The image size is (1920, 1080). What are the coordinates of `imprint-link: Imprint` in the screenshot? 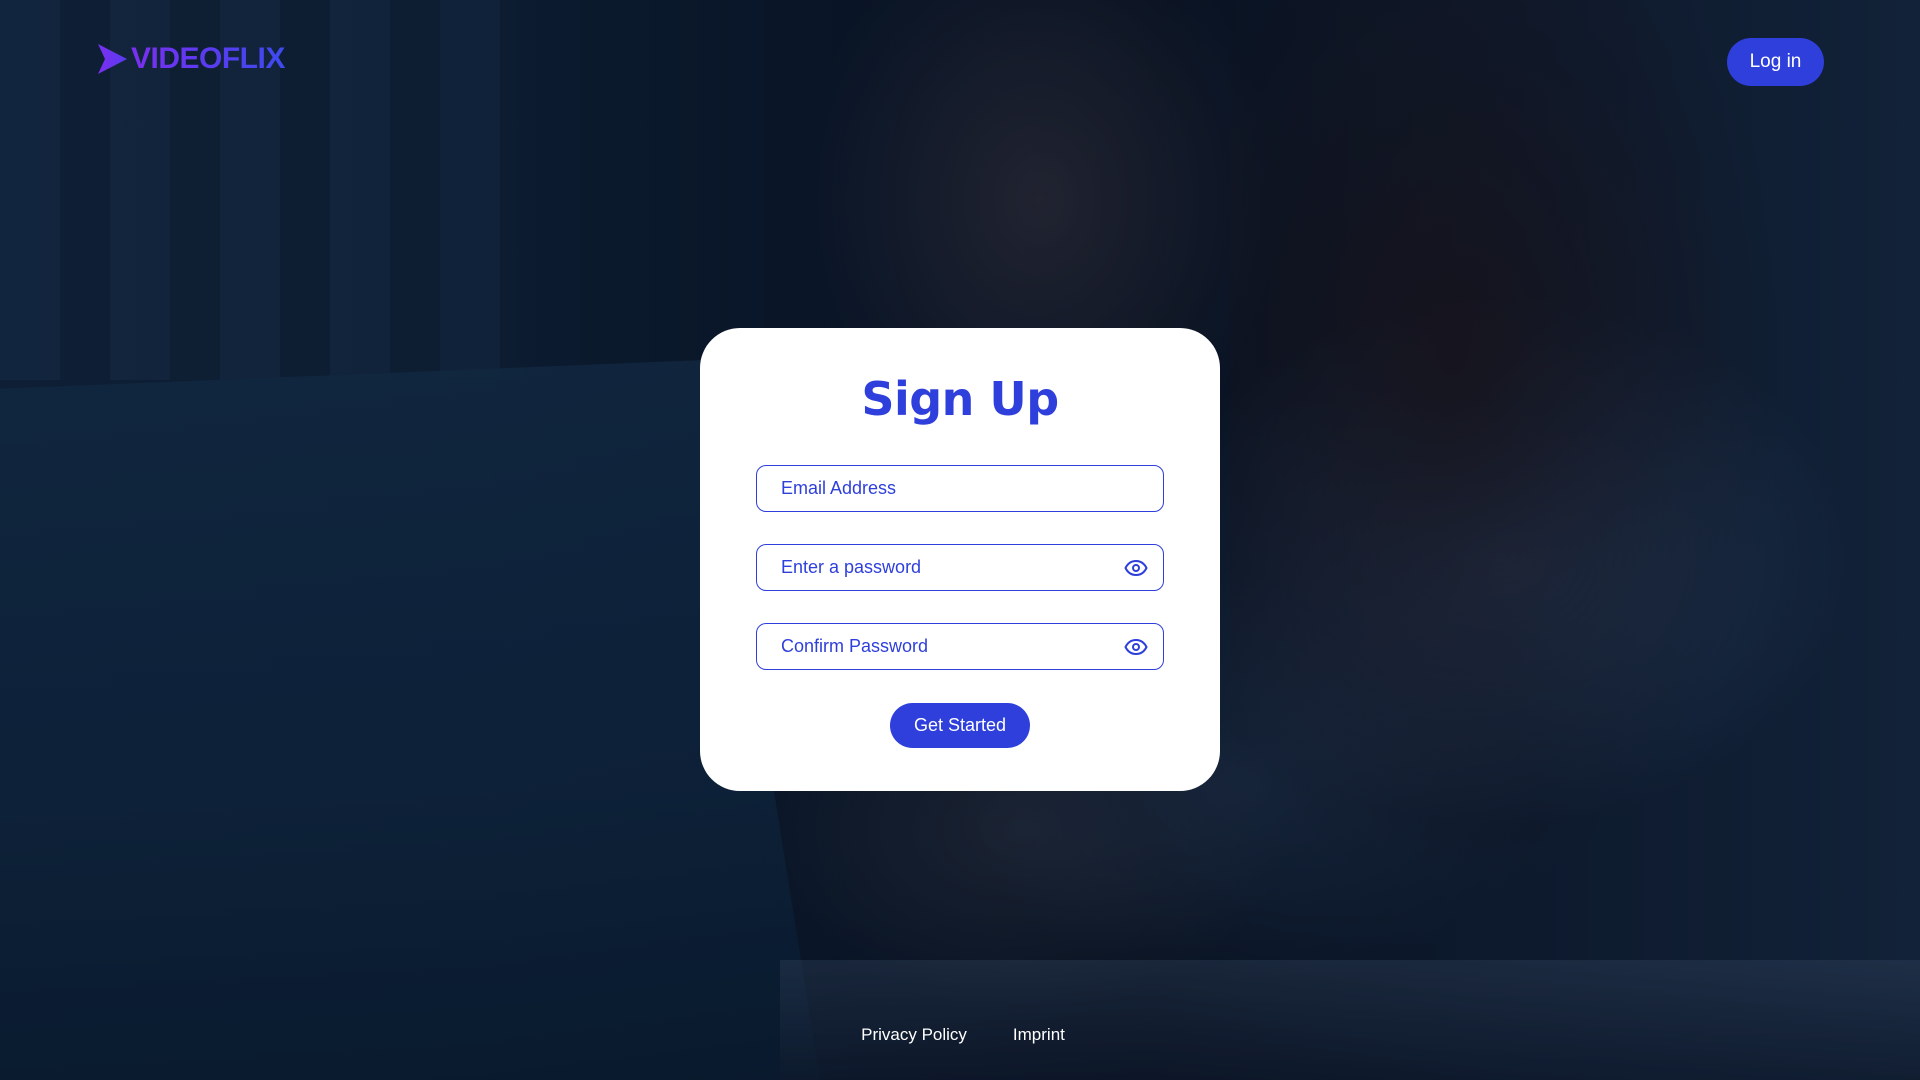 It's located at (1039, 1035).